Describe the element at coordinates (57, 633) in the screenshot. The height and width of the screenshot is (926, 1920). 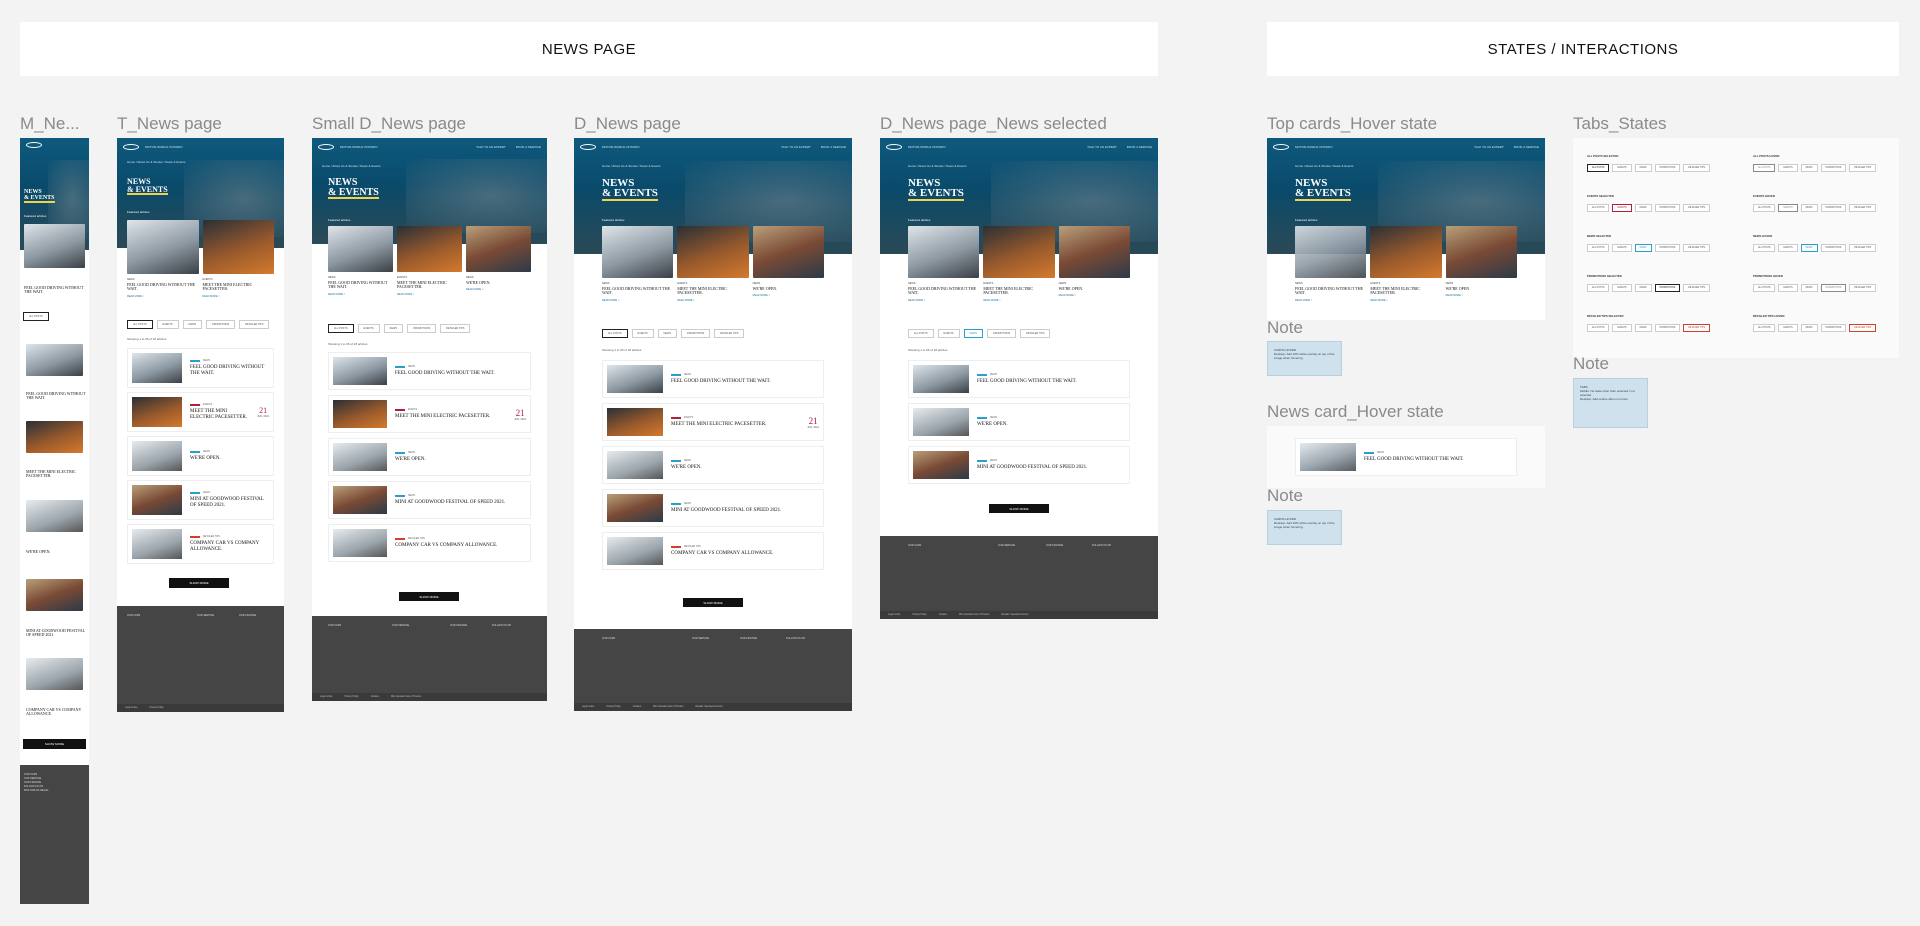
I see `list-title: MINI AT GOODWOOD FESTIVAL OF SPEED 2021.` at that location.